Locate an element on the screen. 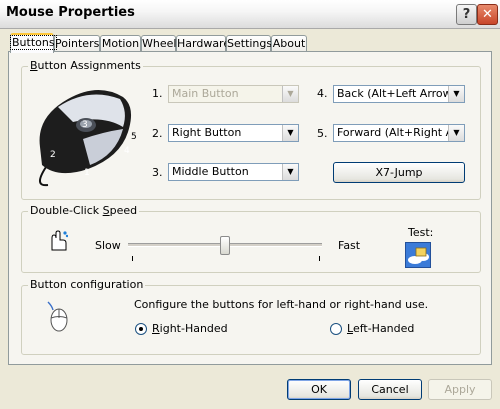  tab-motion: Motion is located at coordinates (120, 43).